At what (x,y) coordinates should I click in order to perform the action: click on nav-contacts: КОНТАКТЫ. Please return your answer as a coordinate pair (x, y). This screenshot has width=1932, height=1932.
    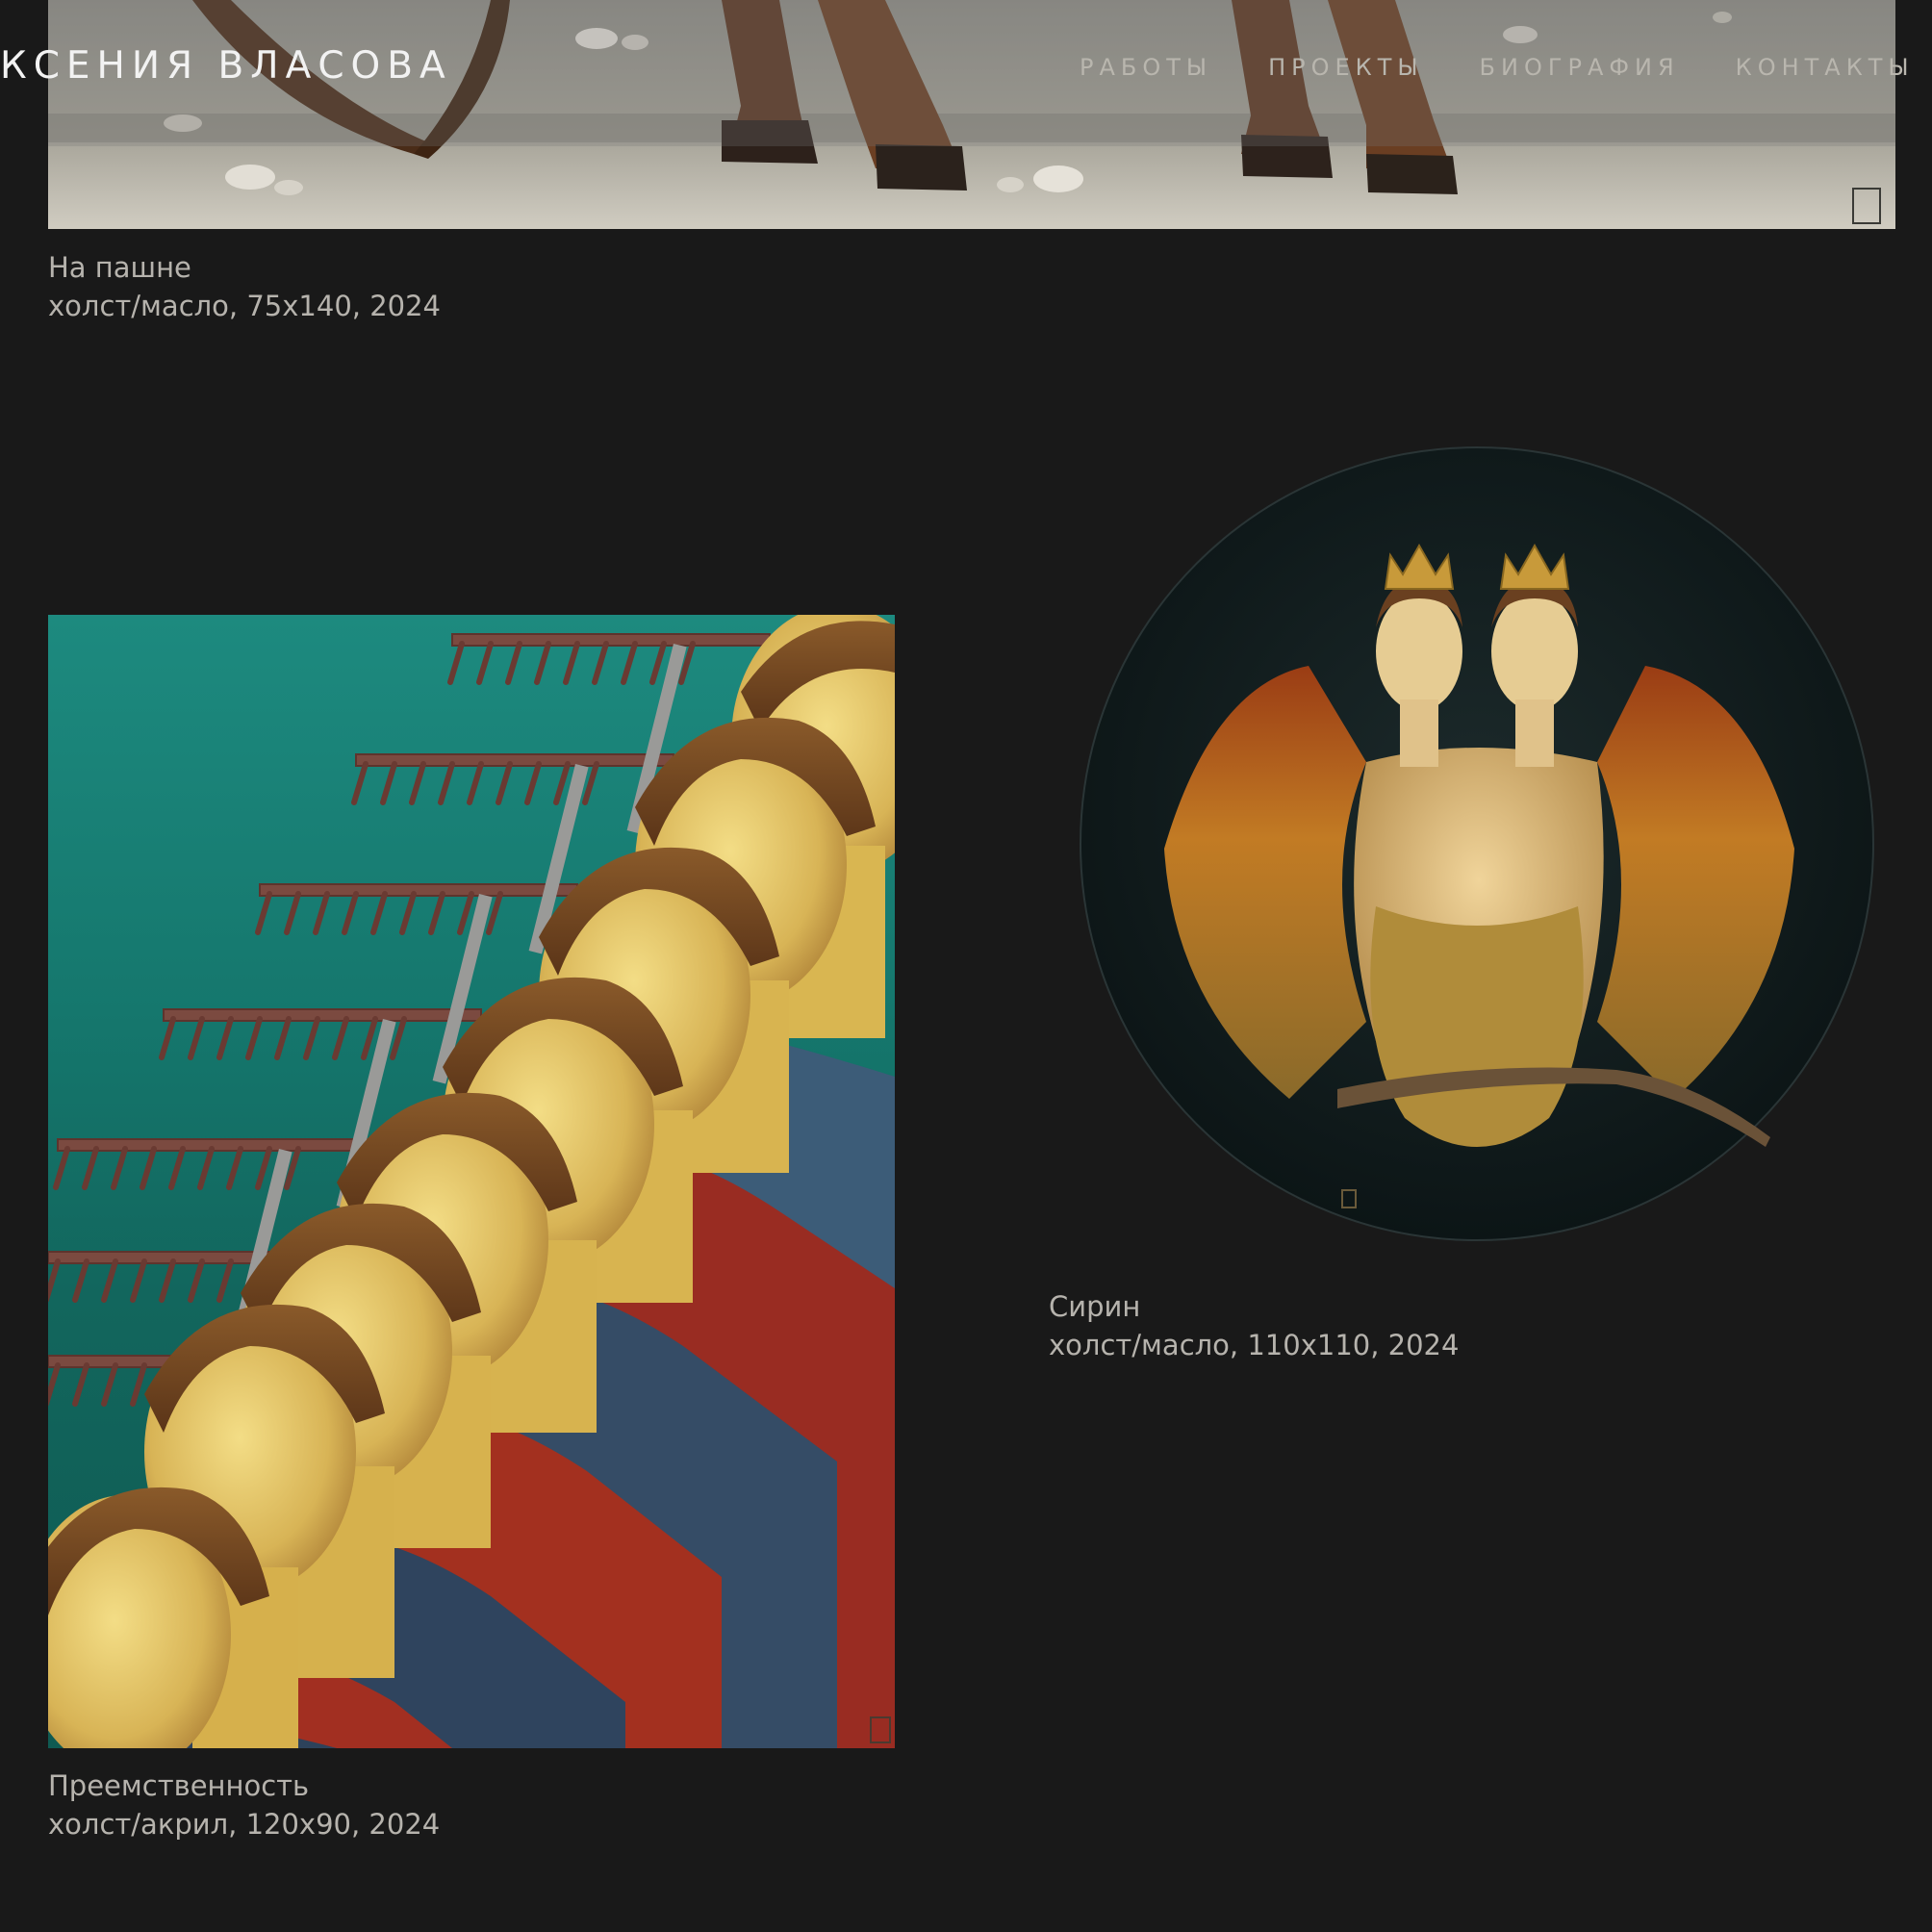
    Looking at the image, I should click on (1825, 67).